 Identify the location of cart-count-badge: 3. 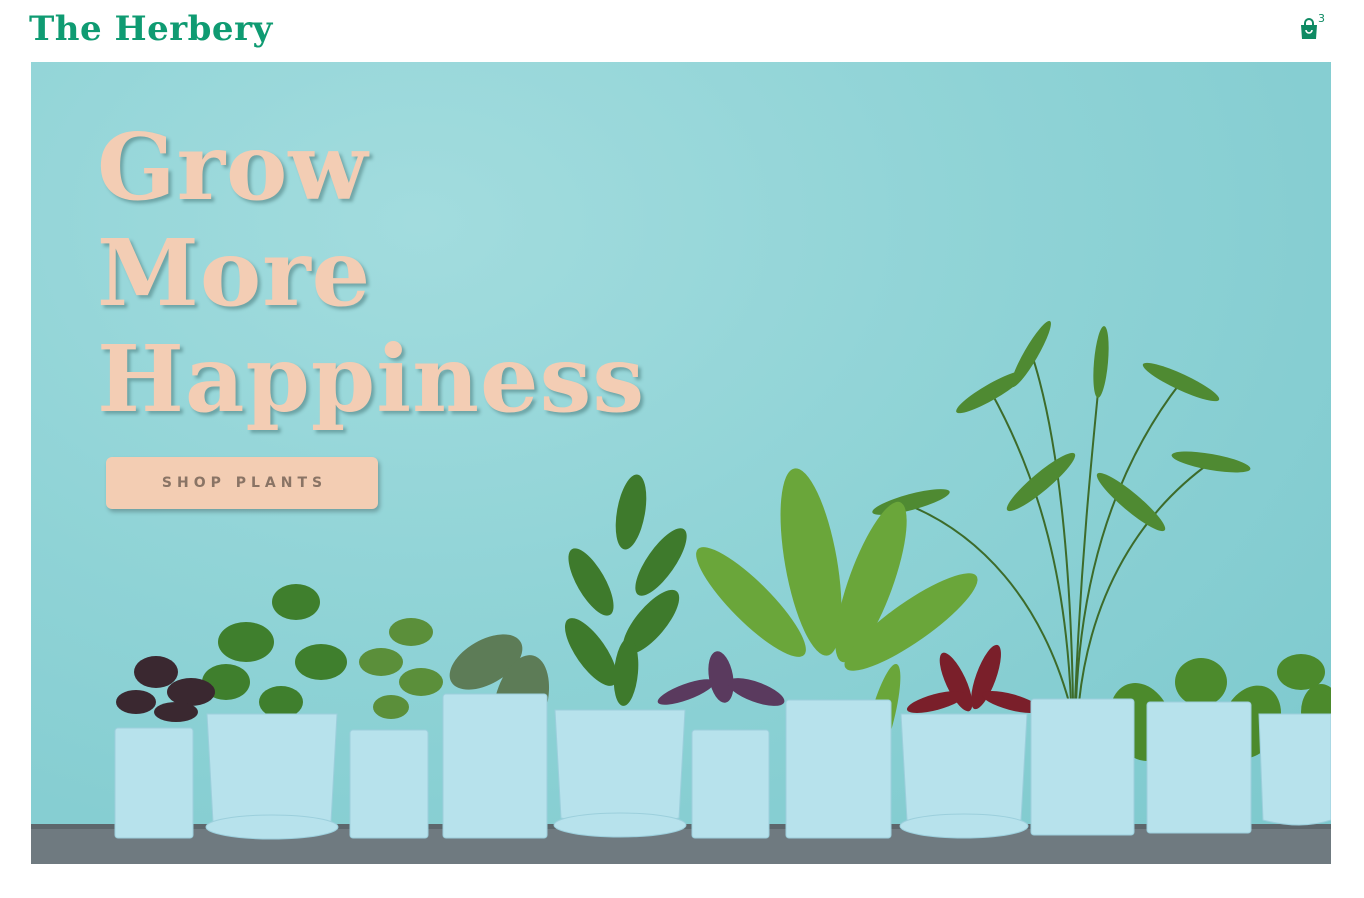
(1321, 18).